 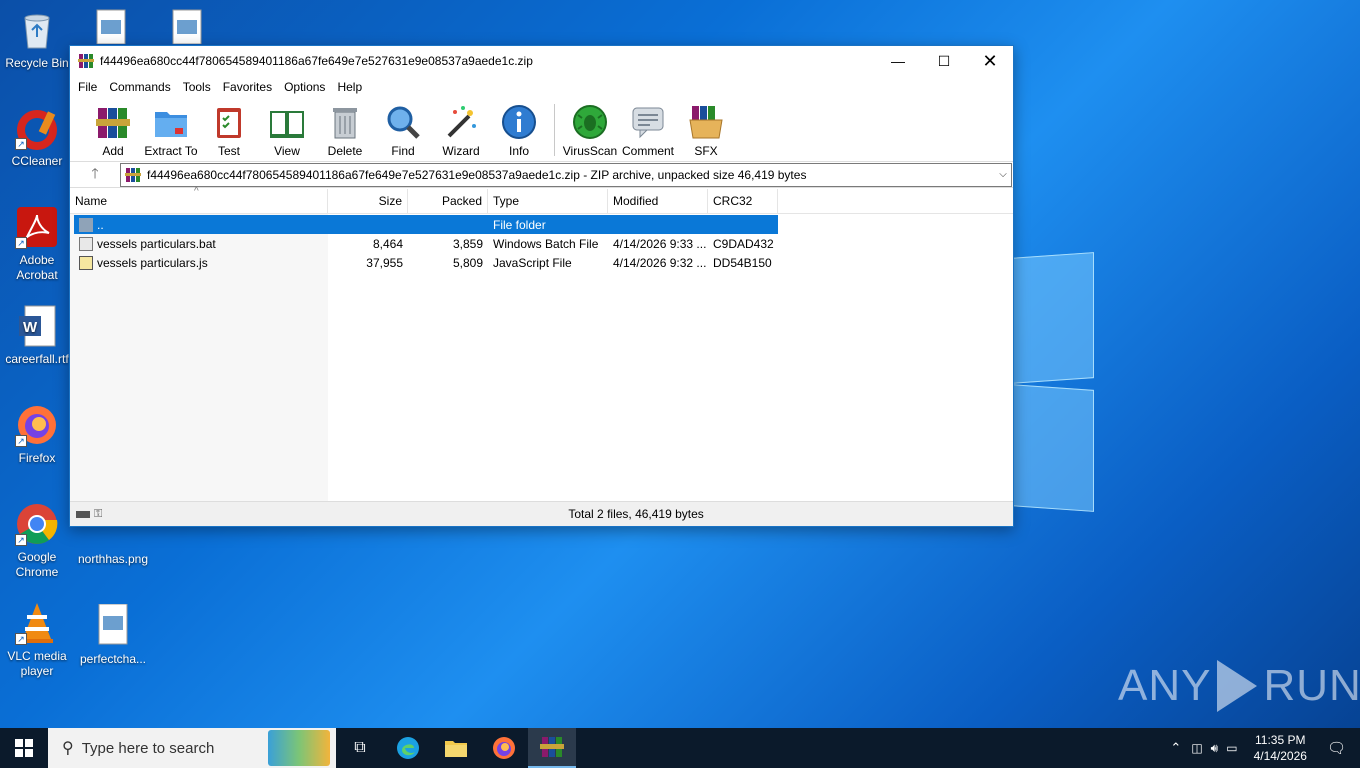 I want to click on comment-button: Comment, so click(x=648, y=131).